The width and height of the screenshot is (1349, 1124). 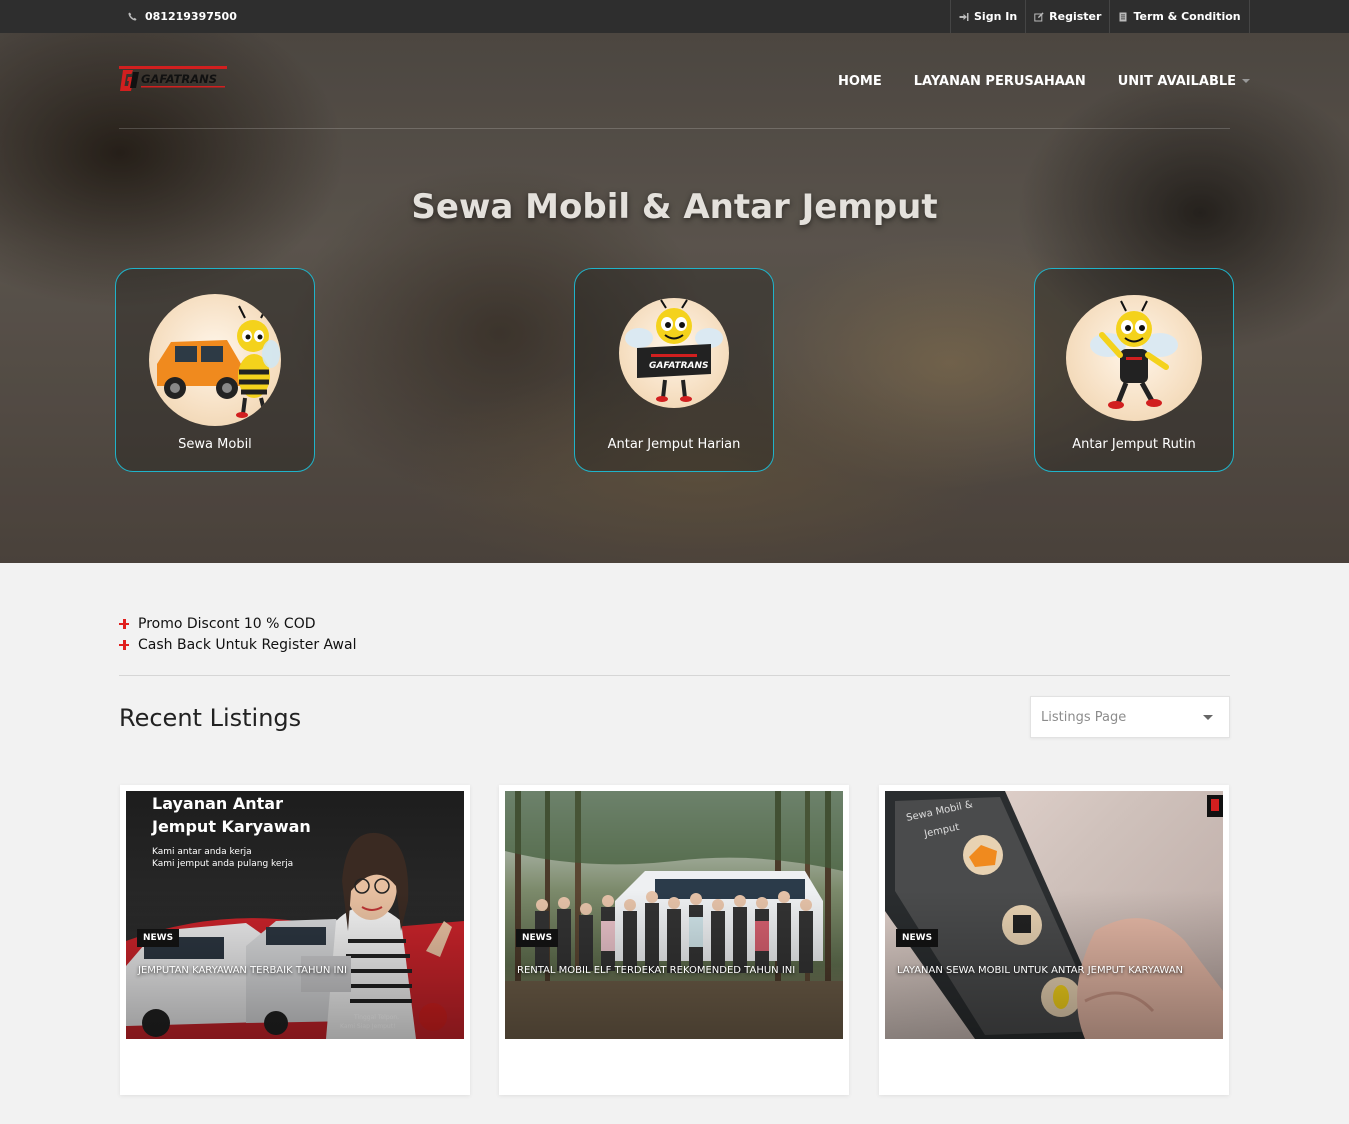 What do you see at coordinates (237, 644) in the screenshot?
I see `promo-item: Cash Back Untuk Register Awal` at bounding box center [237, 644].